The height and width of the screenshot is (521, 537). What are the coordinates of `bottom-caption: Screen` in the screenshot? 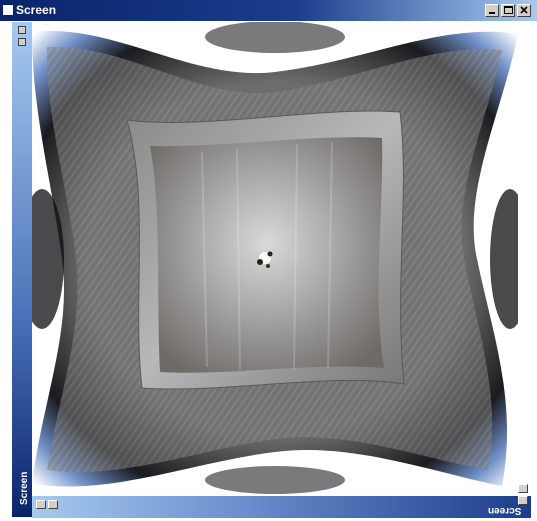 It's located at (505, 510).